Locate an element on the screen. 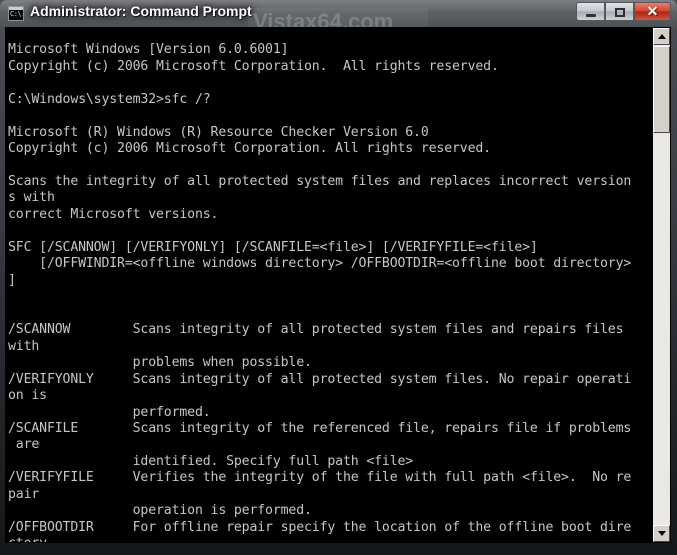 Image resolution: width=677 pixels, height=555 pixels. minimize-button is located at coordinates (590, 11).